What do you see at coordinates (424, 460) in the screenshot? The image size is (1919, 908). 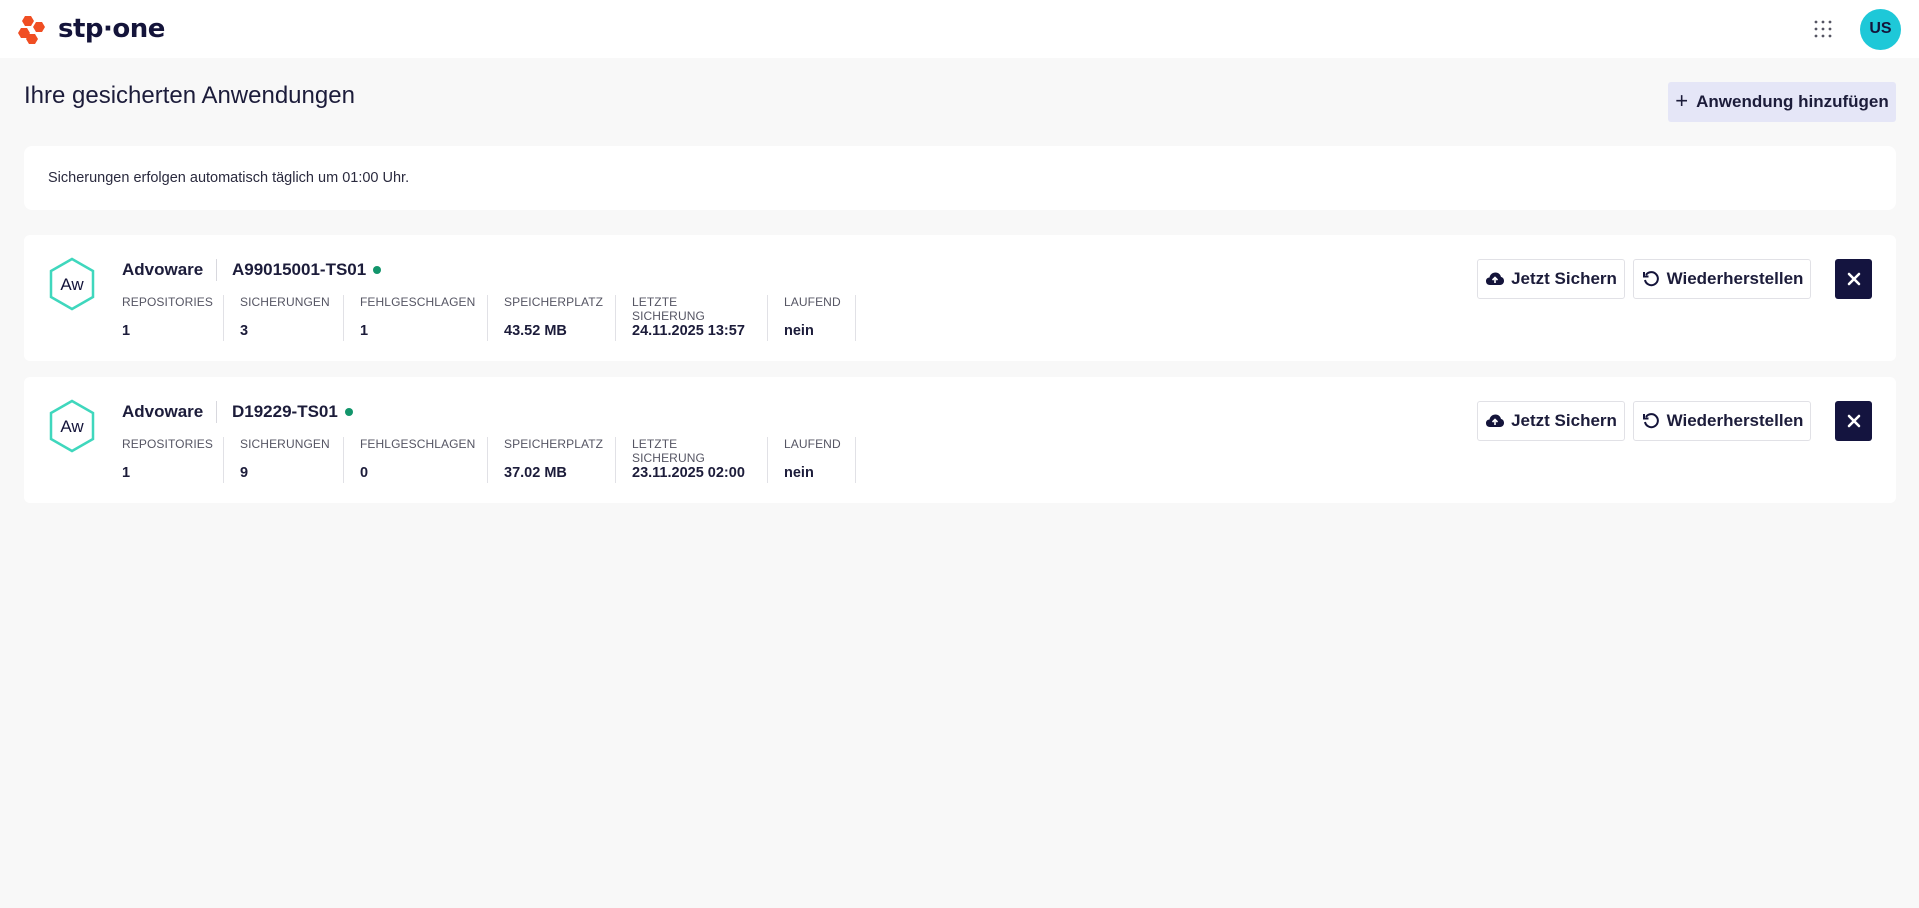 I see `stat-failed: FEHLGESCHLAGEN 0` at bounding box center [424, 460].